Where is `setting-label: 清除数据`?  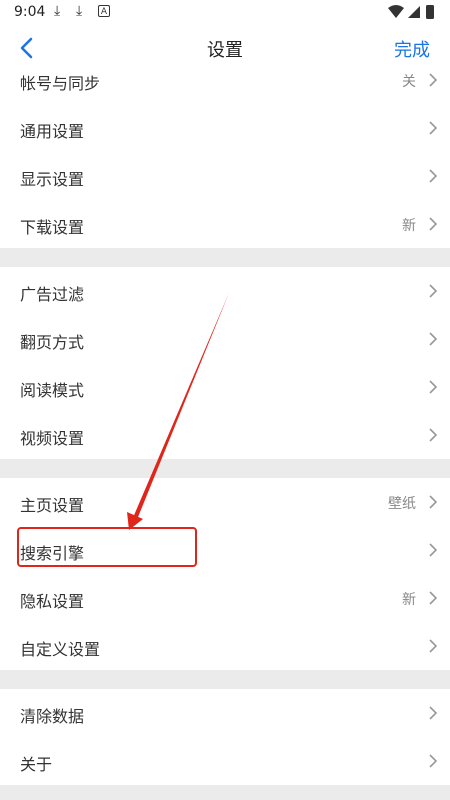
setting-label: 清除数据 is located at coordinates (52, 716).